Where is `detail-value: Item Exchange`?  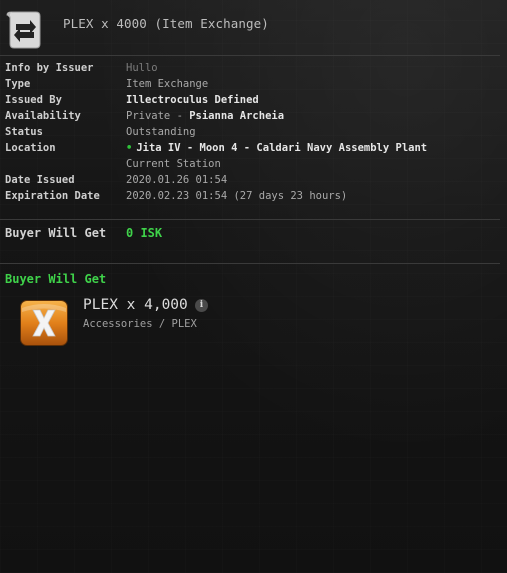 detail-value: Item Exchange is located at coordinates (167, 84).